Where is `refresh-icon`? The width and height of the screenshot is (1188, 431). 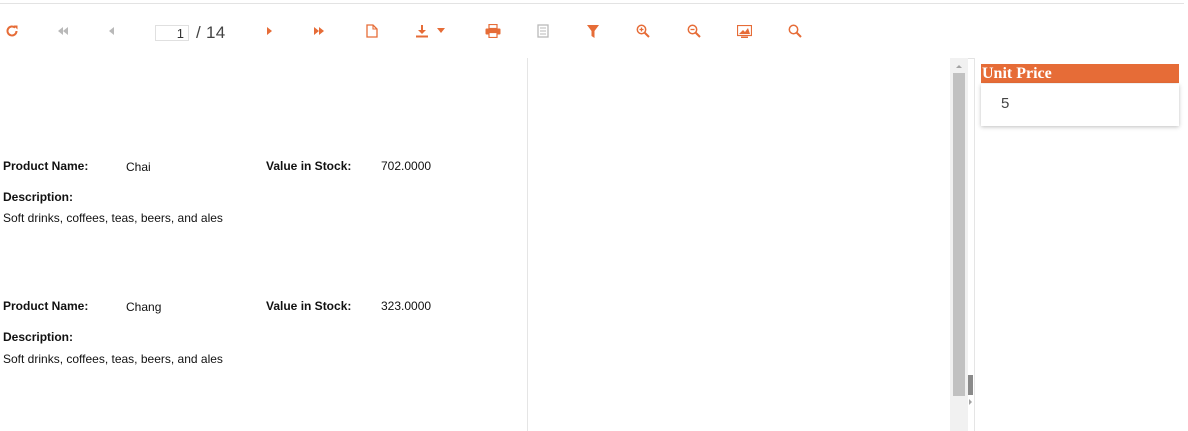
refresh-icon is located at coordinates (12, 31).